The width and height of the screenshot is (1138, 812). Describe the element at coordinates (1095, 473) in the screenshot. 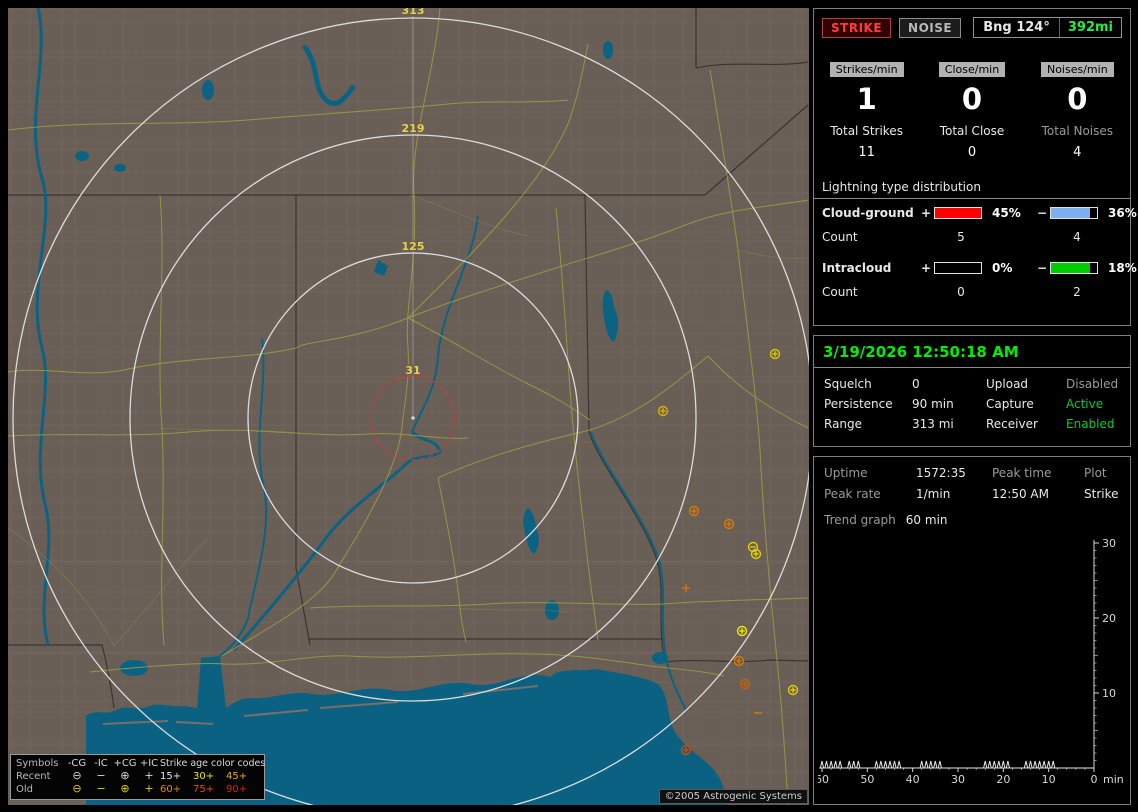

I see `plot-label: Plot` at that location.